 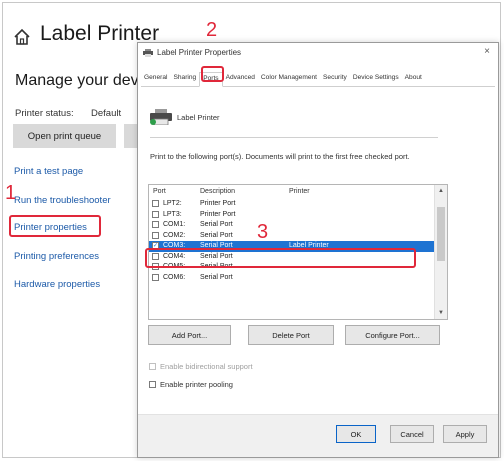 What do you see at coordinates (22, 36) in the screenshot?
I see `home-icon` at bounding box center [22, 36].